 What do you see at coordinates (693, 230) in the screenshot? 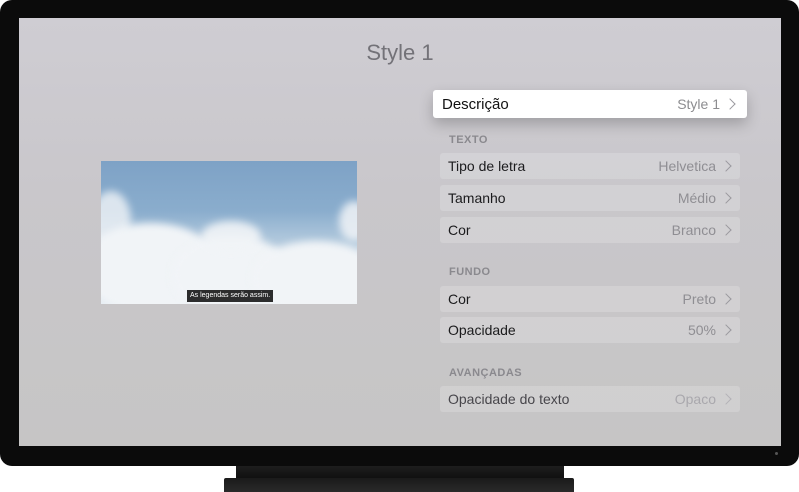
I see `row-value: Branco` at bounding box center [693, 230].